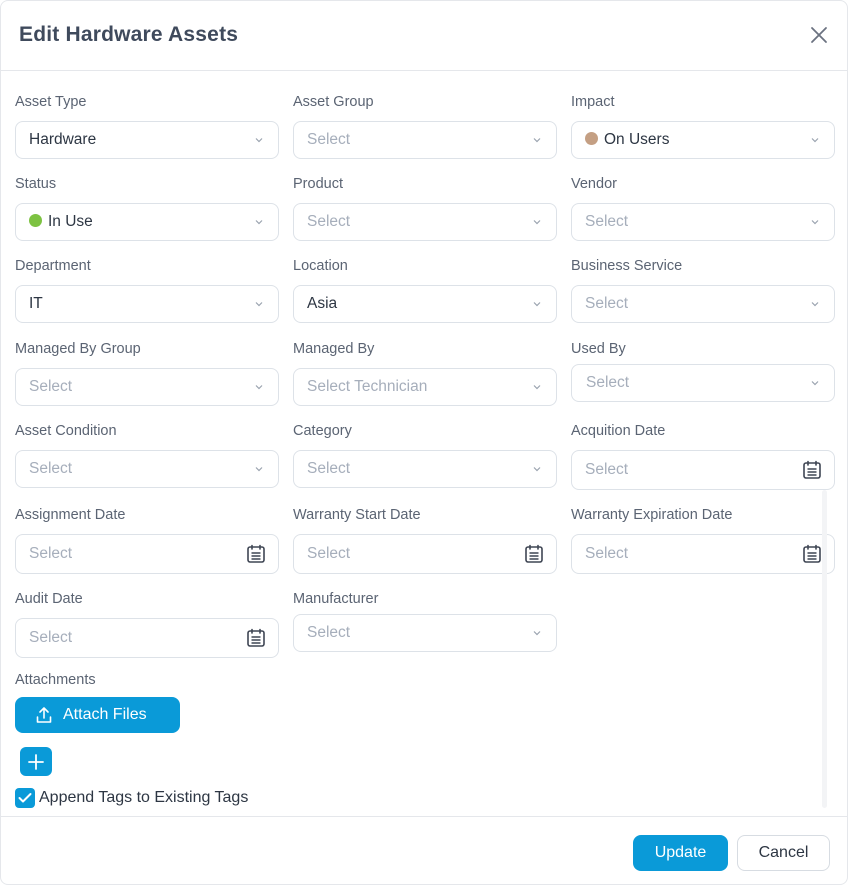 The height and width of the screenshot is (885, 848). I want to click on department-value: IT, so click(36, 303).